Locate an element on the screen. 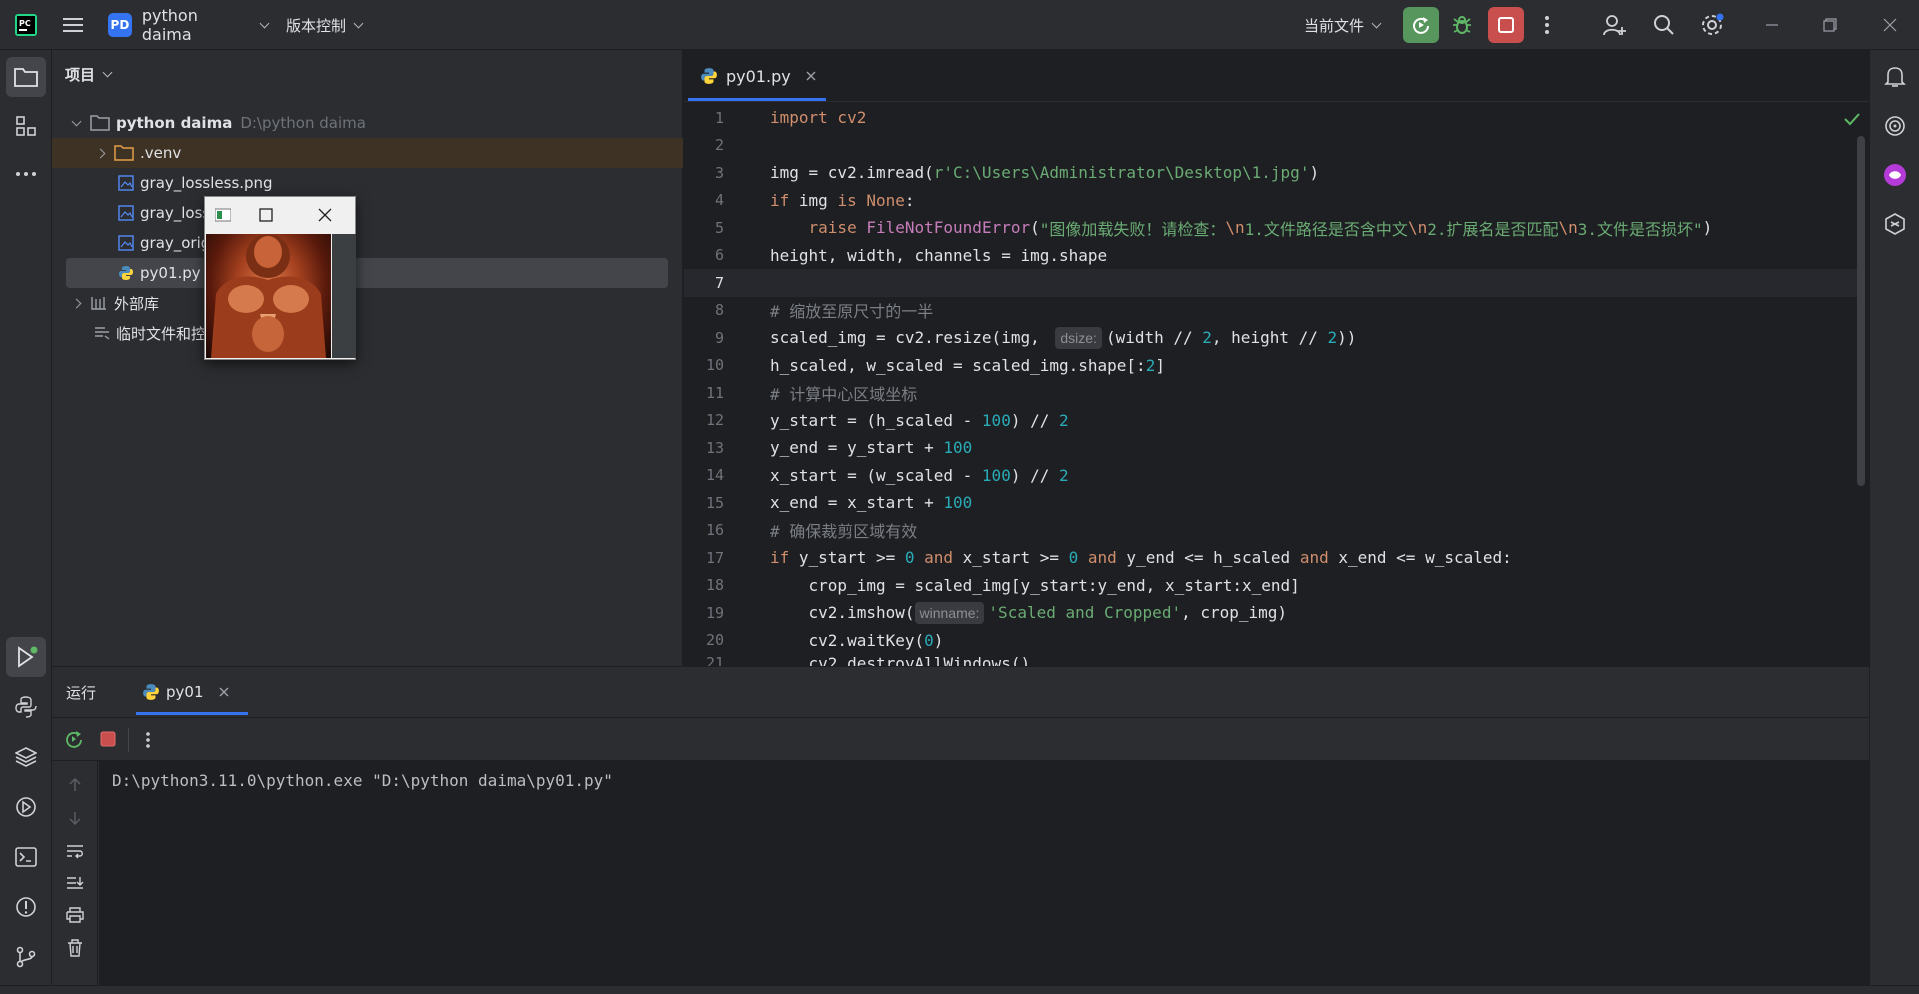  restore-window-icon is located at coordinates (1830, 25).